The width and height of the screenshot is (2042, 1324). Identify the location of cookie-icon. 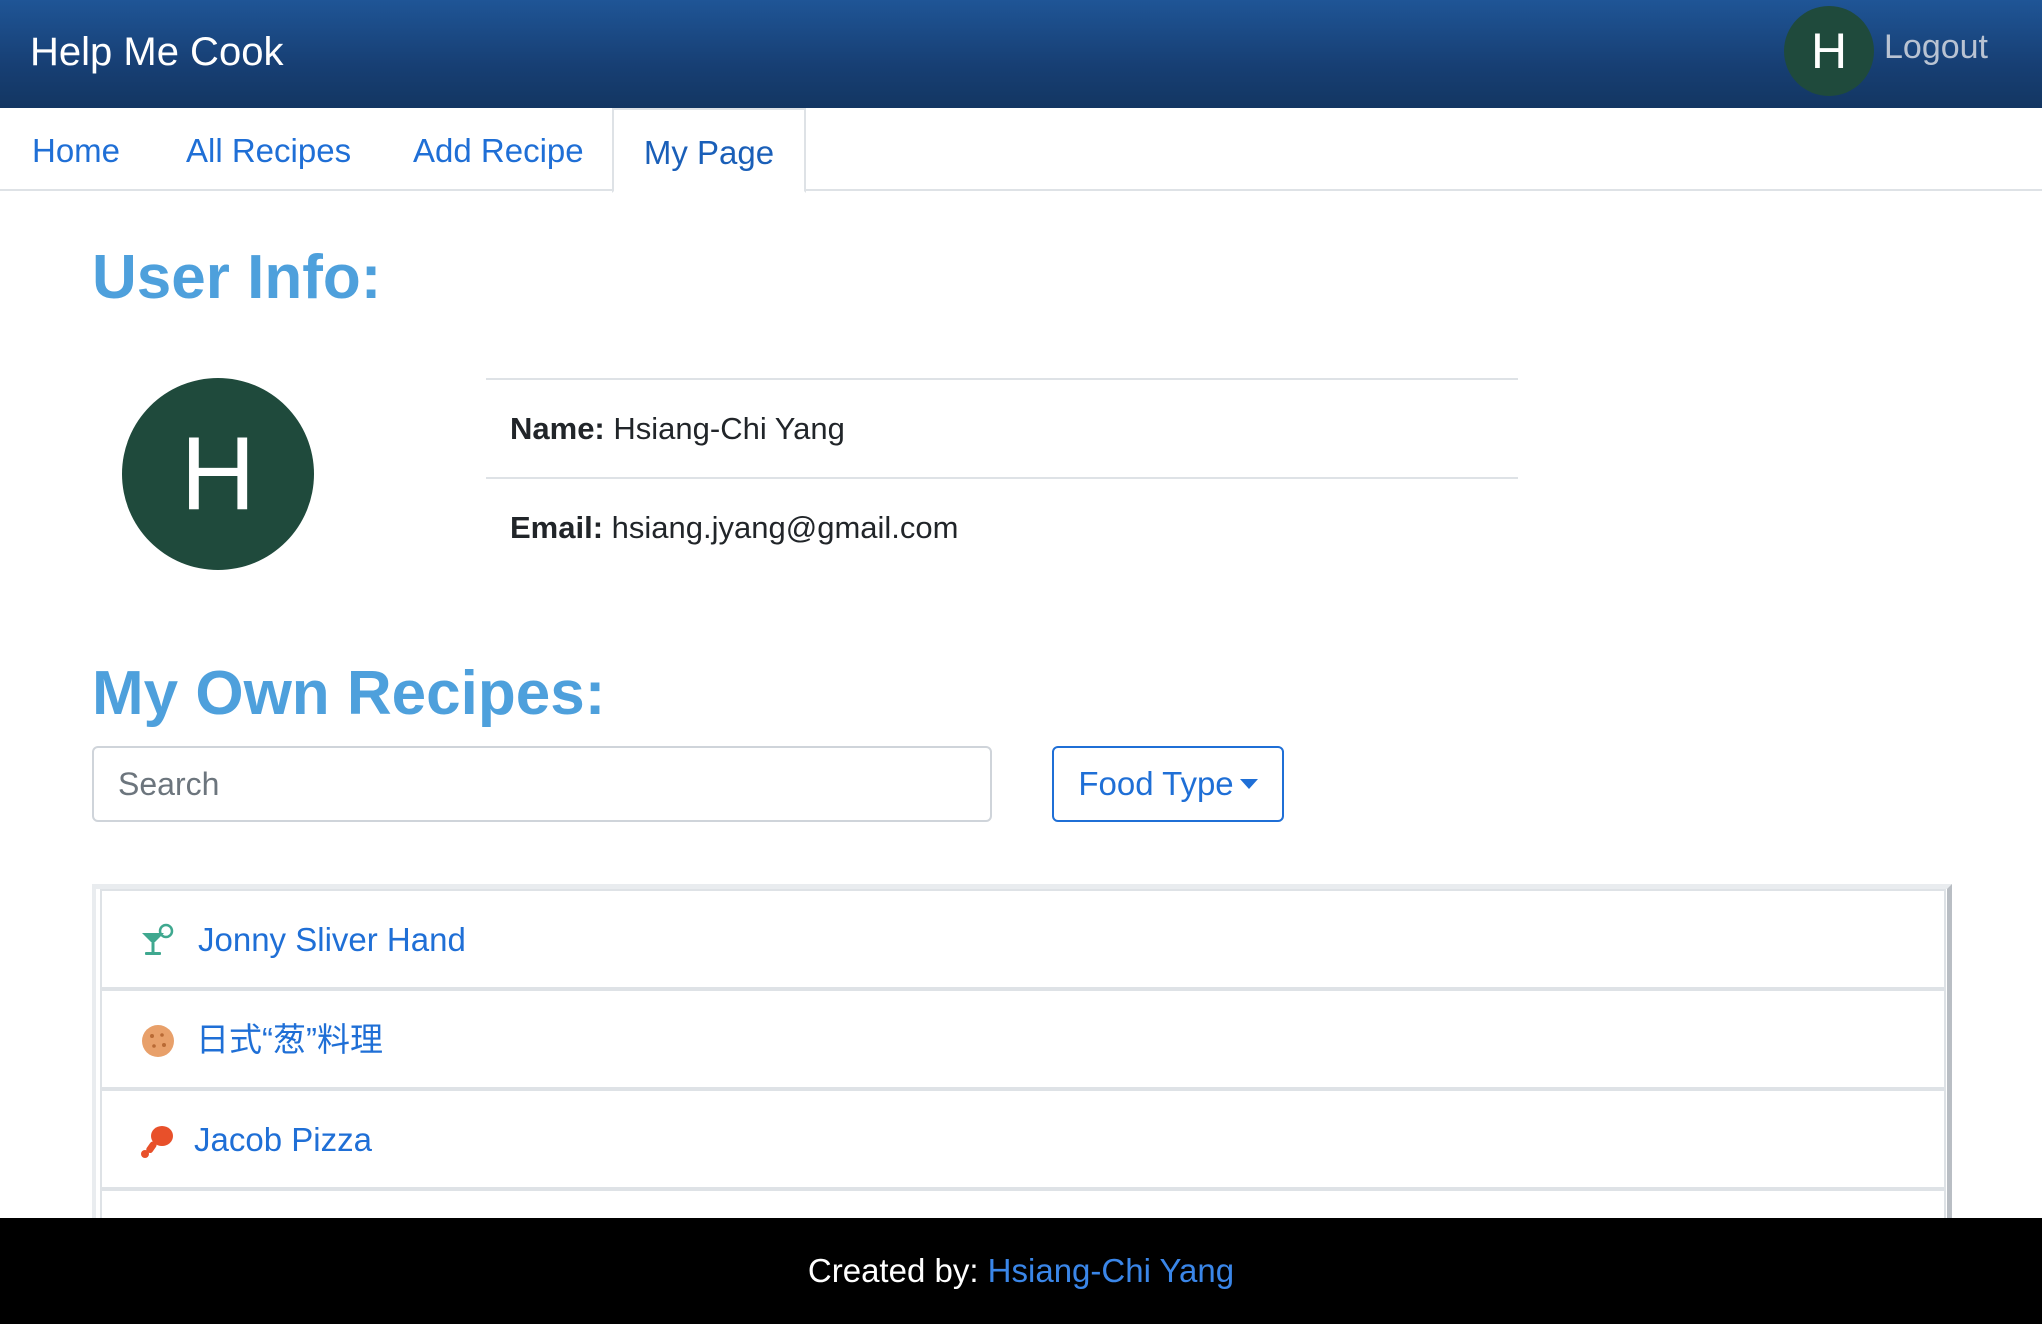
(158, 1041).